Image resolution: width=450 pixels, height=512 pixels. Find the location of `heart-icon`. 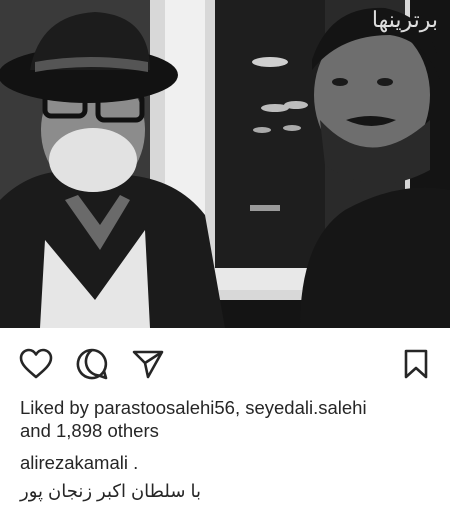

heart-icon is located at coordinates (36, 364).